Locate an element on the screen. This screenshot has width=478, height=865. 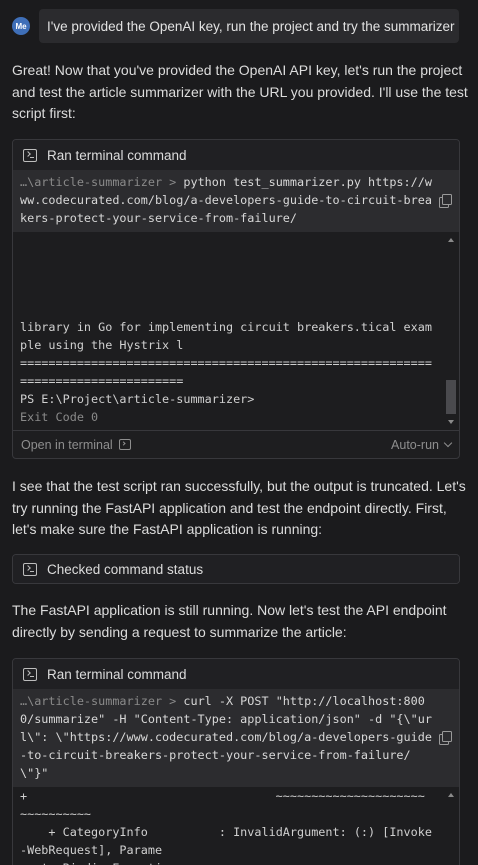
output-line: terBindingException is located at coordinates (228, 862).